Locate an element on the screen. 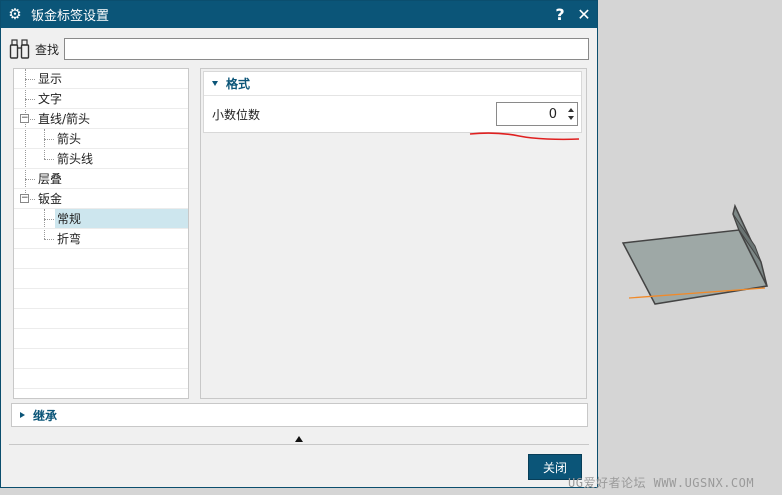  tree-item-general: 常规 is located at coordinates (101, 219).